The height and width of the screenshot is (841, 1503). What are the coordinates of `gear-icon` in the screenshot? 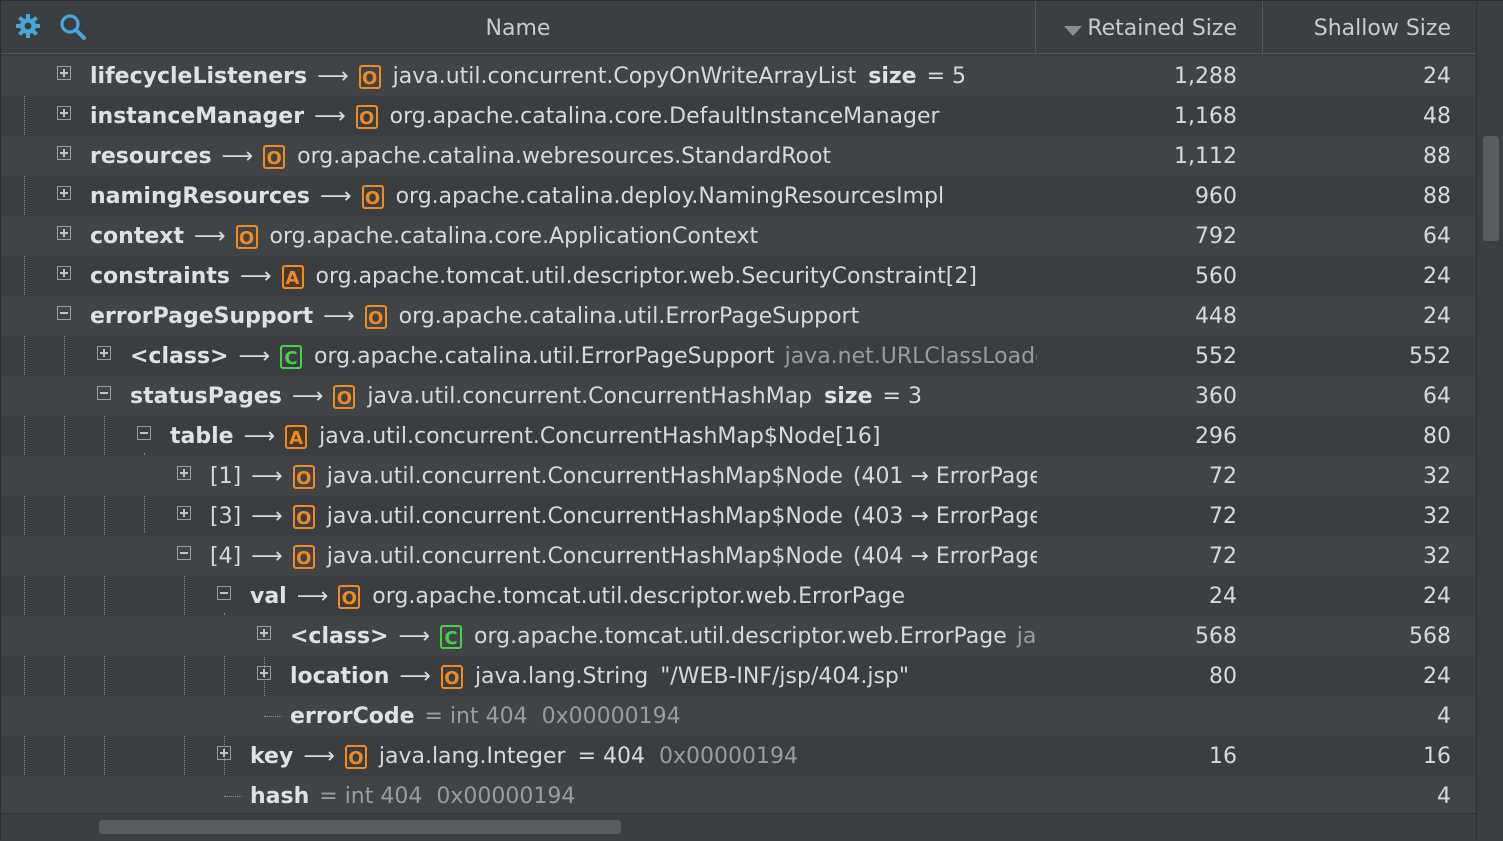 It's located at (28, 27).